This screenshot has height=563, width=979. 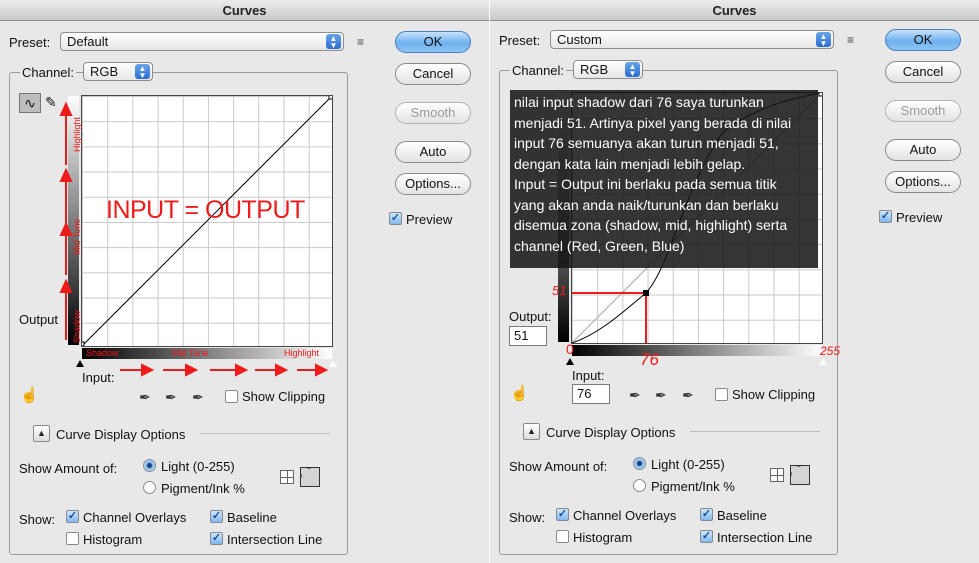 I want to click on midtone-vertical-label: Mid Tone, so click(x=77, y=236).